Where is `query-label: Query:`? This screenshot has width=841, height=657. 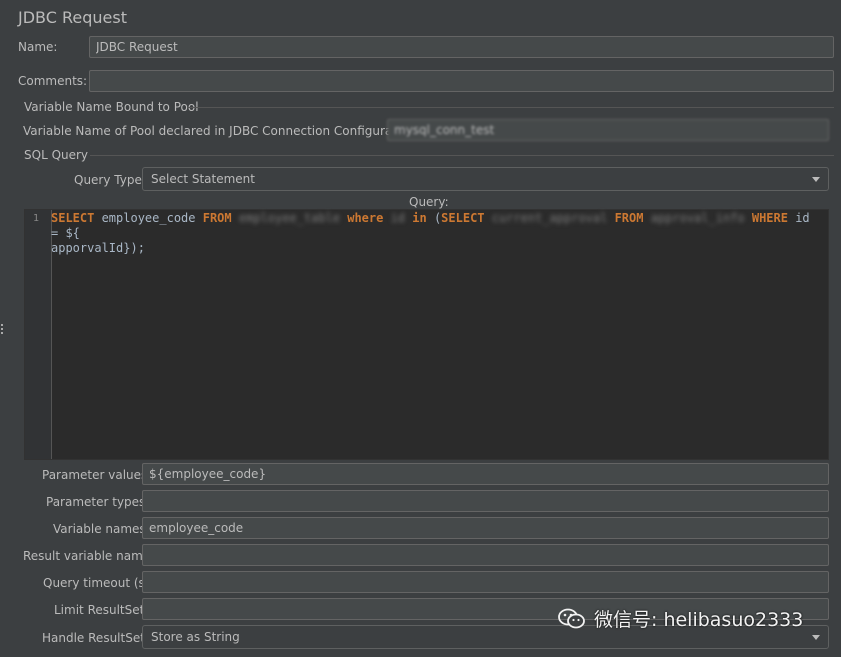
query-label: Query: is located at coordinates (429, 202).